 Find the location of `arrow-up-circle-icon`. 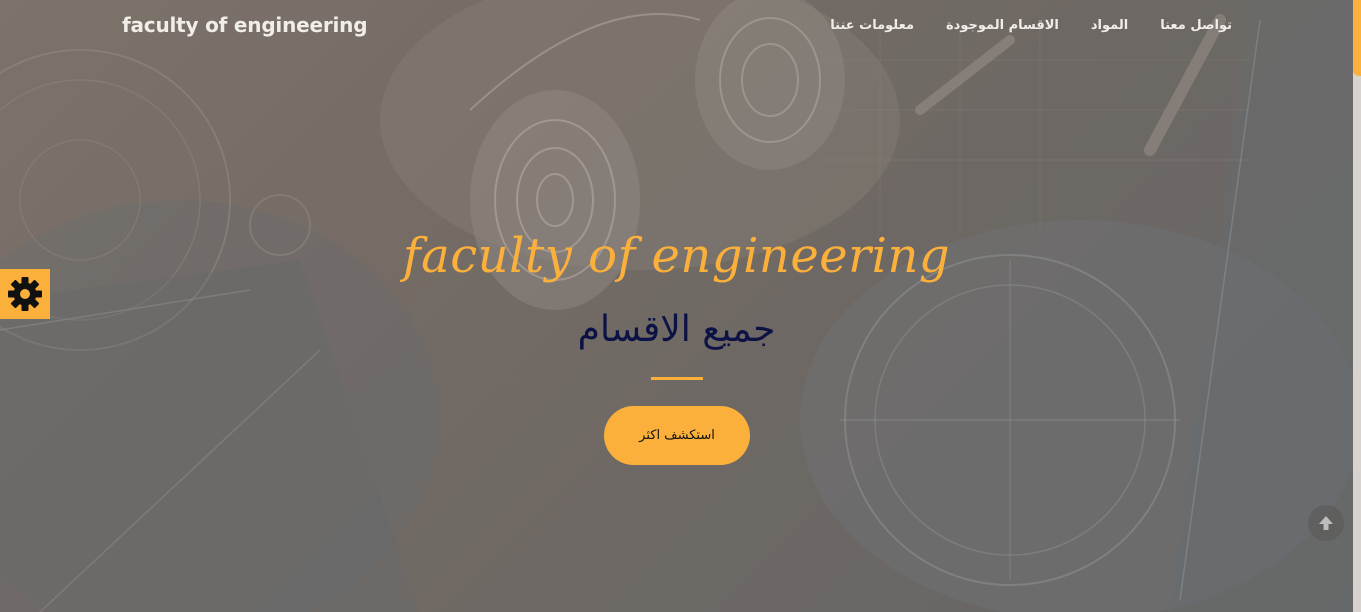

arrow-up-circle-icon is located at coordinates (1326, 523).